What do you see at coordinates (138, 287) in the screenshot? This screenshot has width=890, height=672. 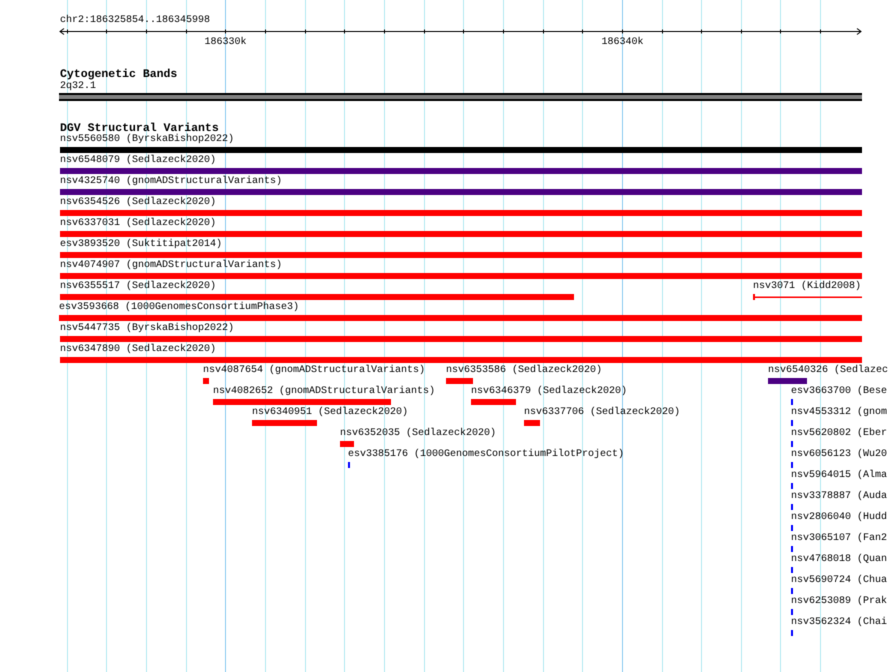 I see `variant-label: nsv6355517 (Sedlazeck2020)` at bounding box center [138, 287].